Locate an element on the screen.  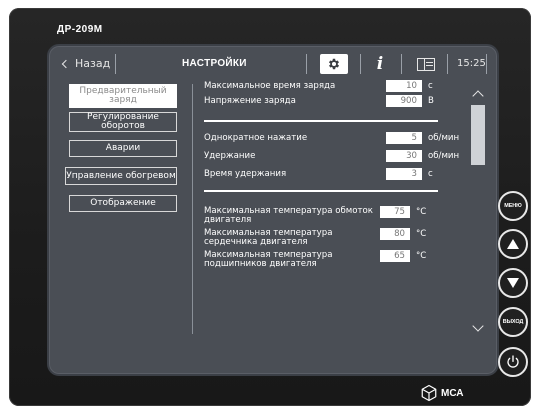
settings-button is located at coordinates (334, 64).